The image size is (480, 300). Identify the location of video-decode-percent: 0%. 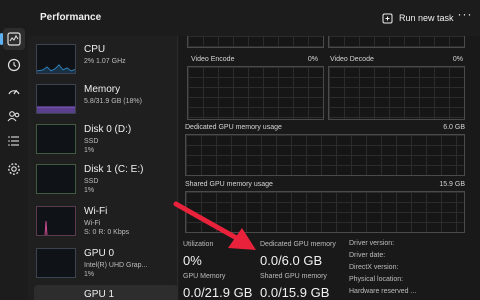
(457, 59).